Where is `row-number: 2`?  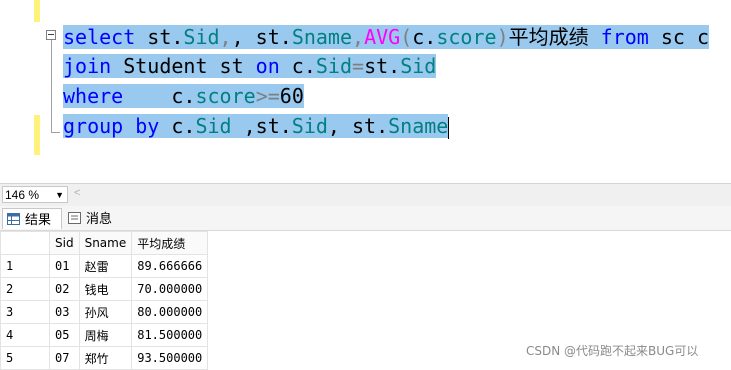 row-number: 2 is located at coordinates (25, 289).